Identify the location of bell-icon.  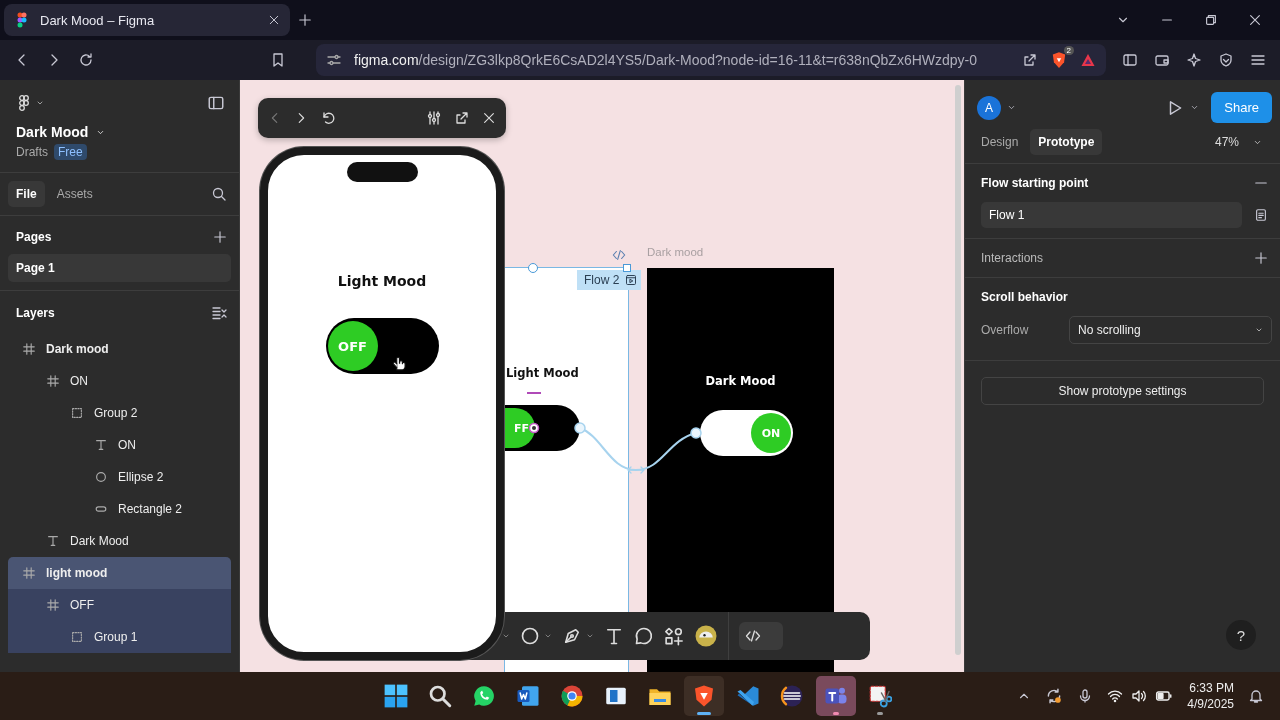
(1256, 696).